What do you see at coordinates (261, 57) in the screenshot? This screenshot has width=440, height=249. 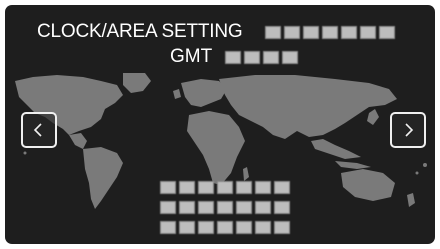 I see `gmt-offset-blurred` at bounding box center [261, 57].